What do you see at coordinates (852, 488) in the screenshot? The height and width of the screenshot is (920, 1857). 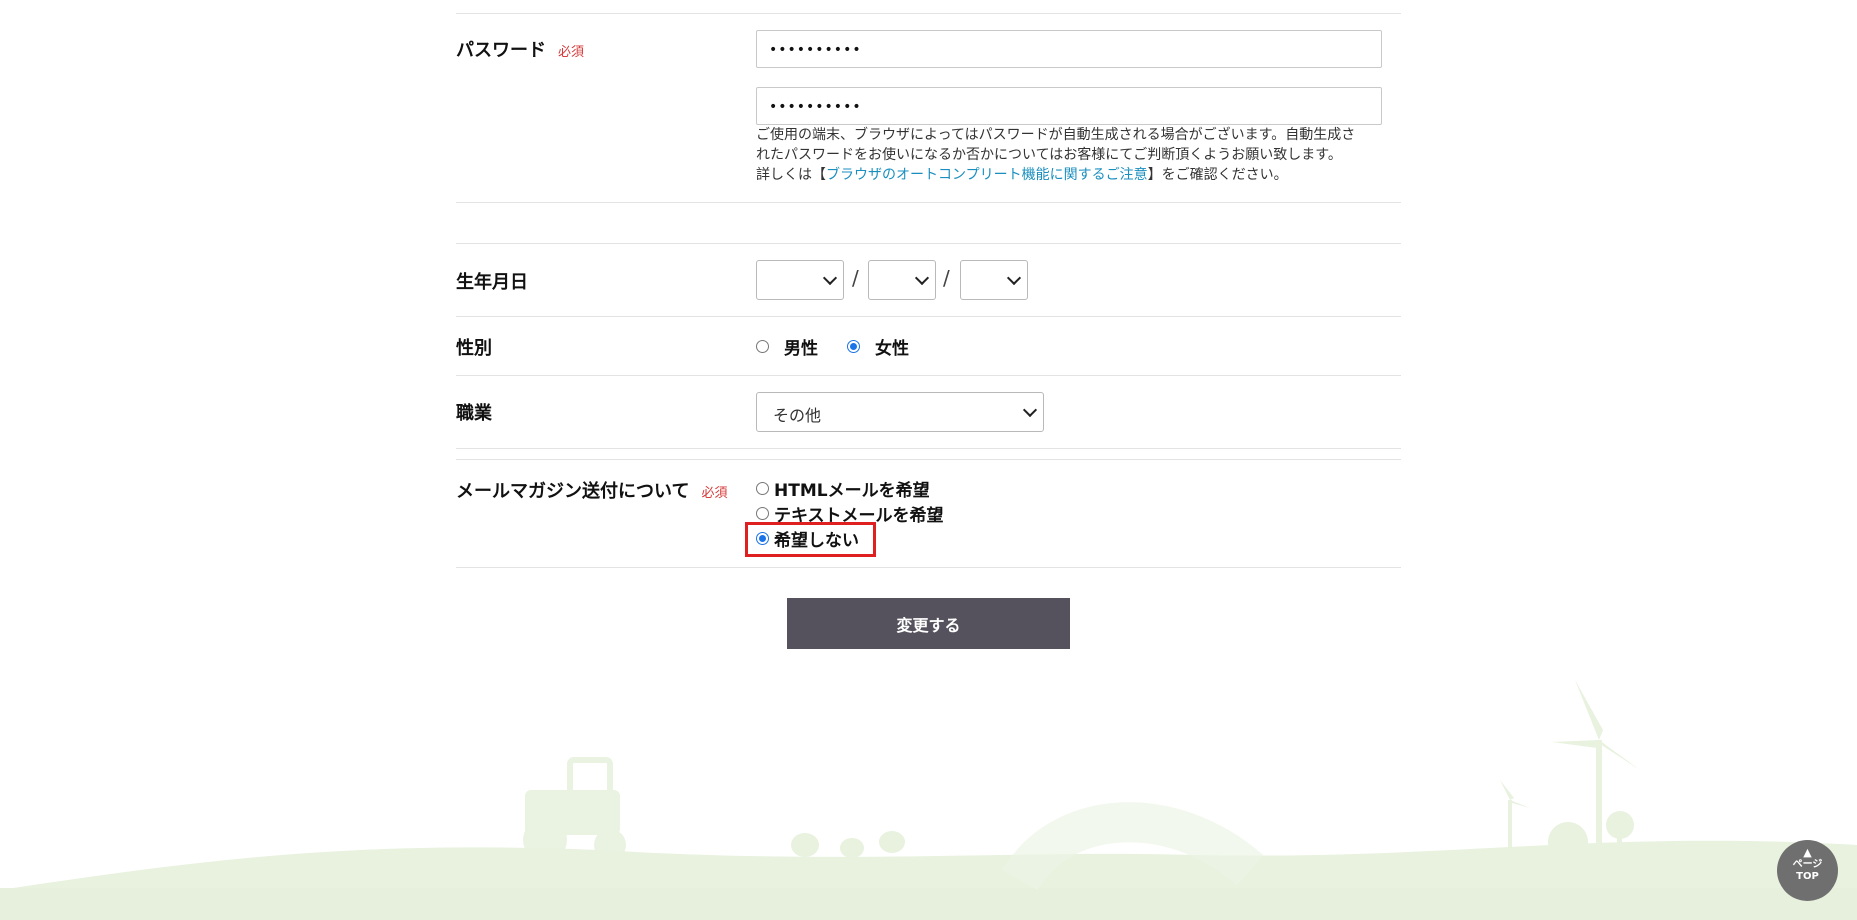 I see `newsletter-html-label: HTMLメールを希望` at bounding box center [852, 488].